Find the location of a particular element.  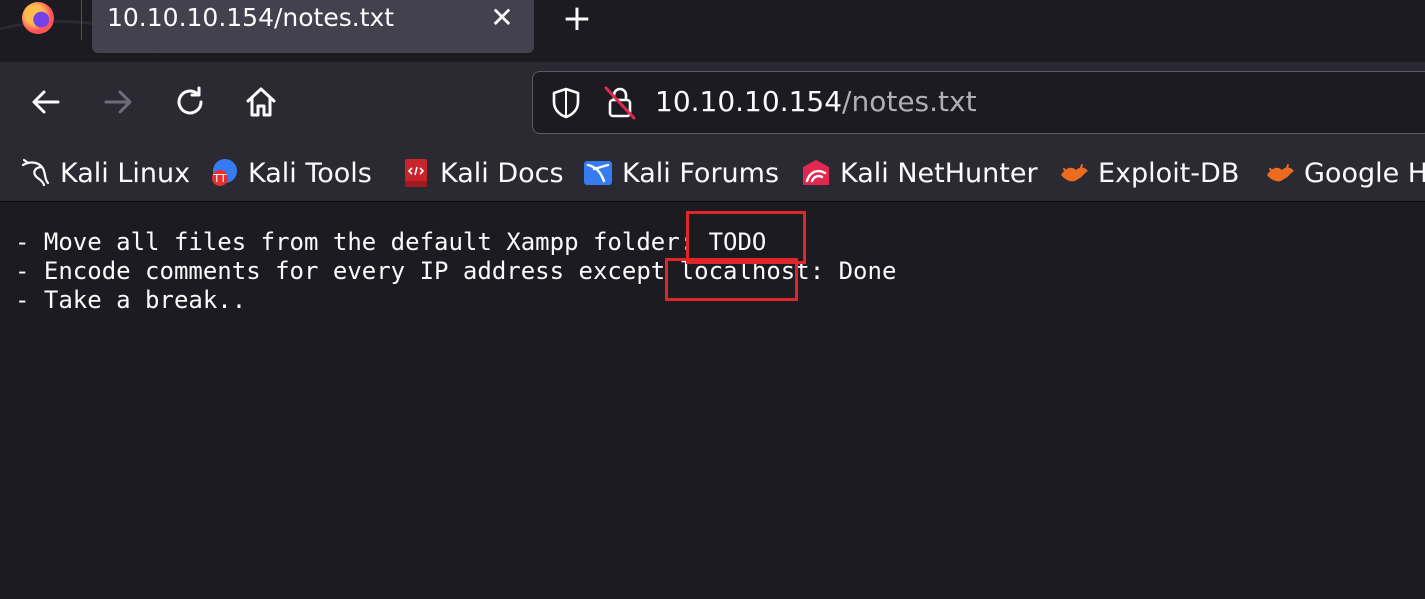

reload-button is located at coordinates (190, 102).